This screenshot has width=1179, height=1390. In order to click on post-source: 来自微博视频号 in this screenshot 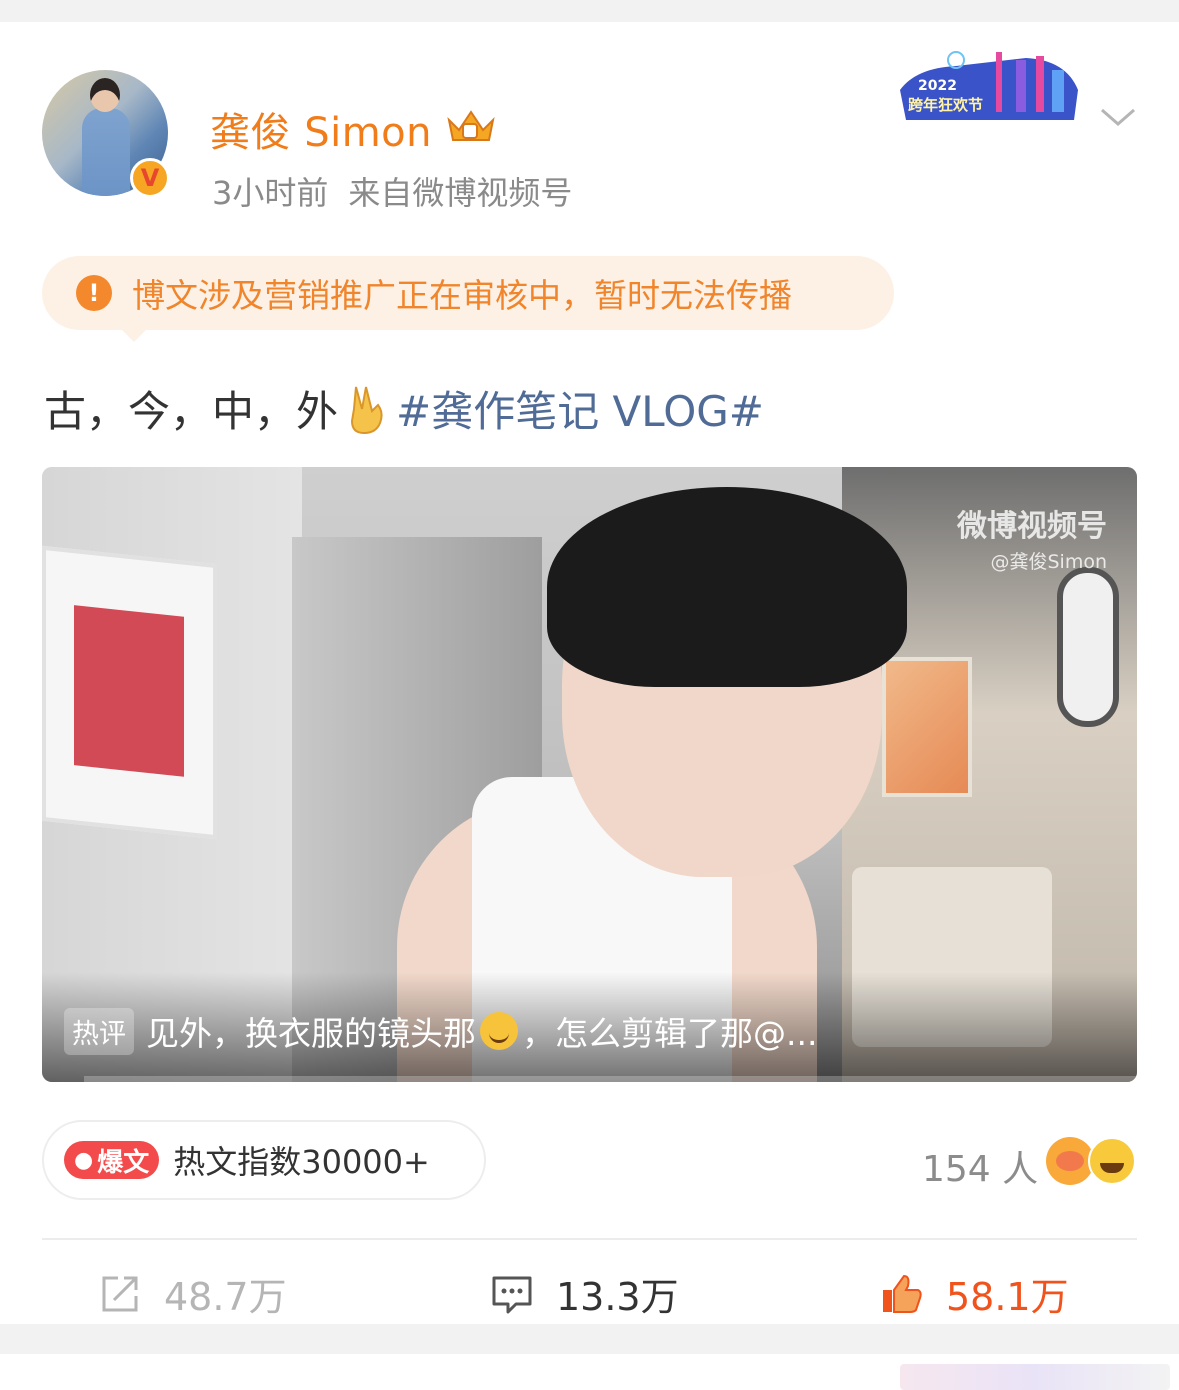, I will do `click(460, 193)`.